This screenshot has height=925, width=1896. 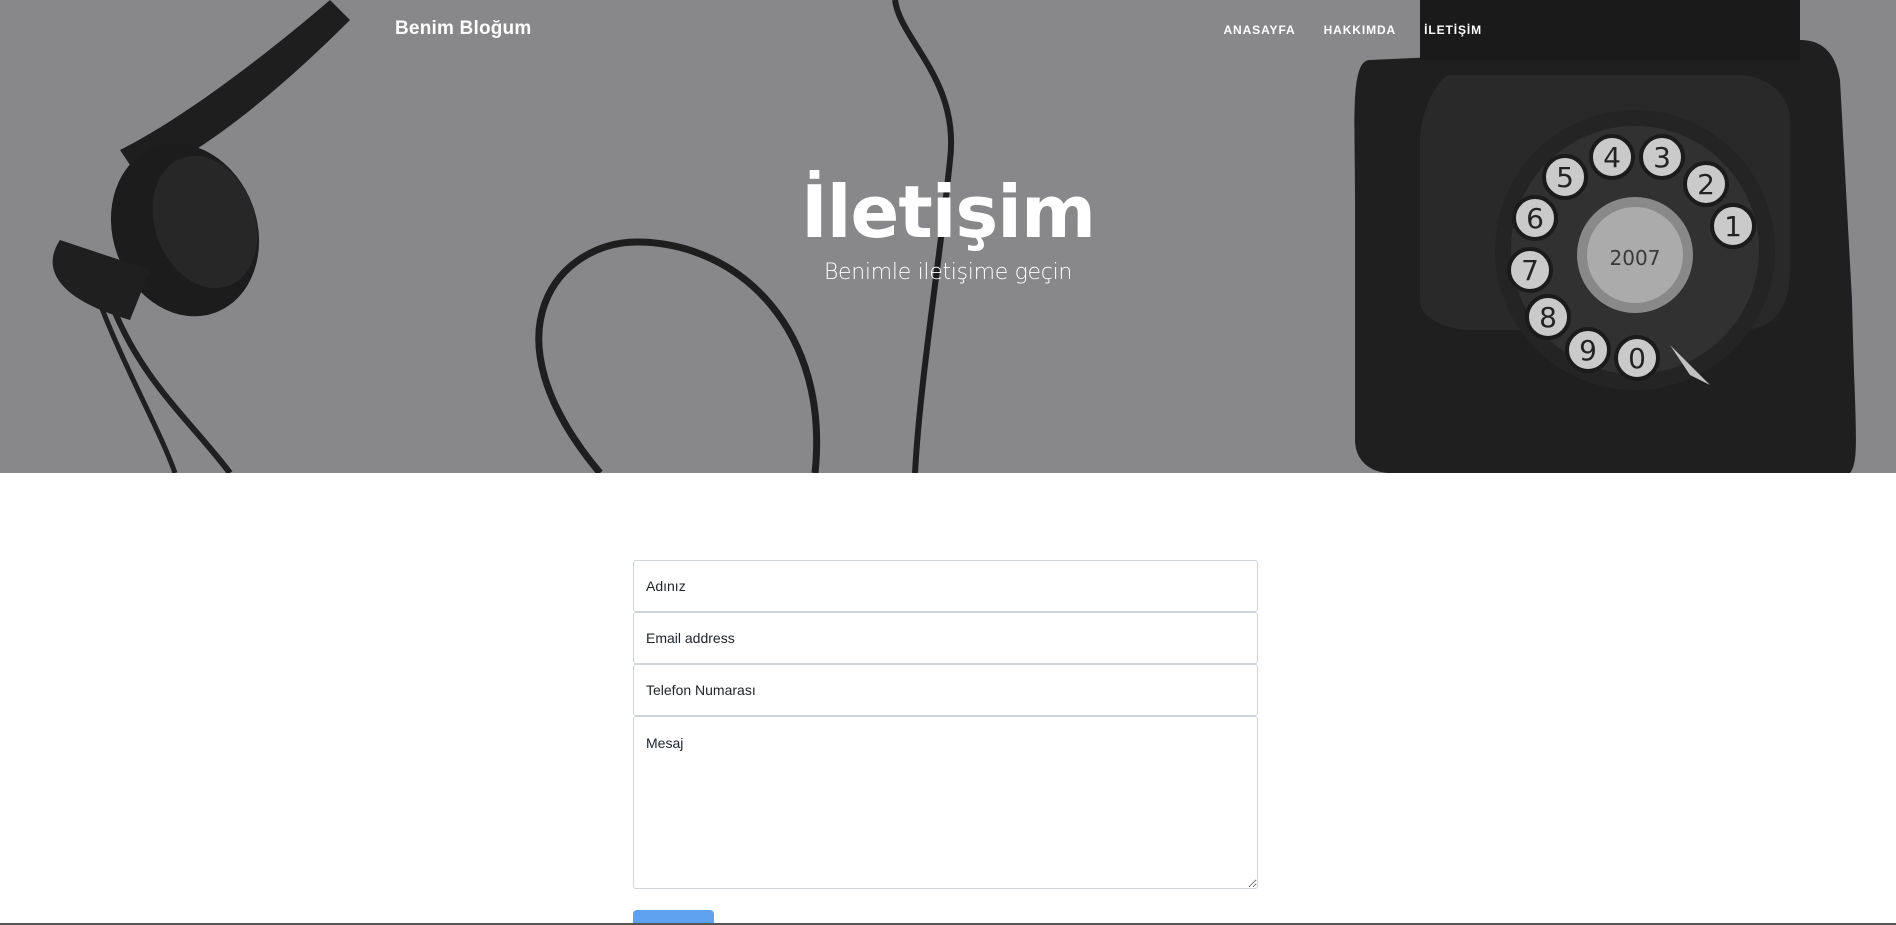 What do you see at coordinates (948, 212) in the screenshot?
I see `page-title: İletişim` at bounding box center [948, 212].